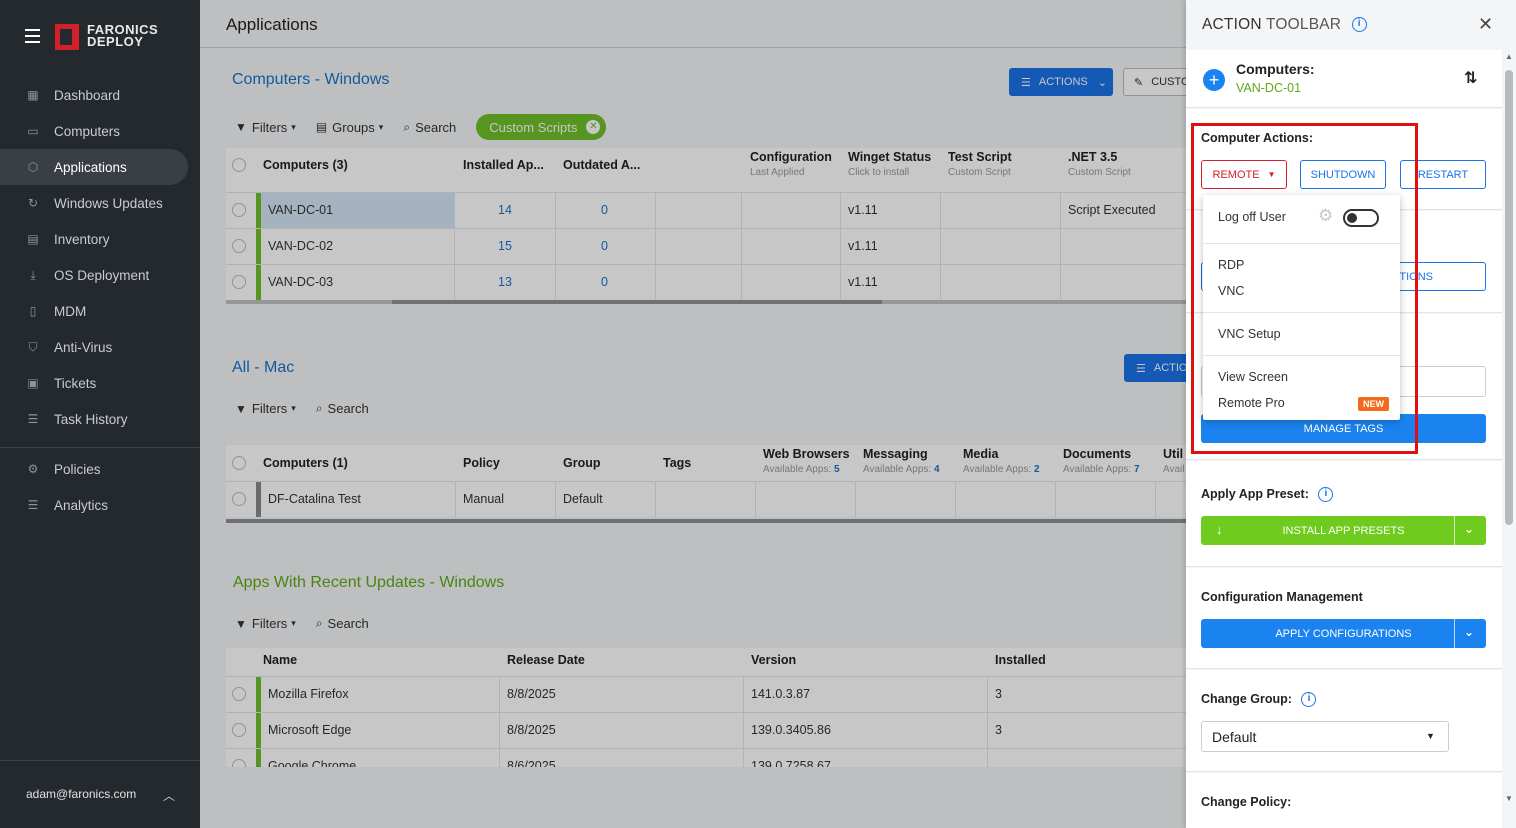  What do you see at coordinates (481, 463) in the screenshot?
I see `column-header-policy: Policy` at bounding box center [481, 463].